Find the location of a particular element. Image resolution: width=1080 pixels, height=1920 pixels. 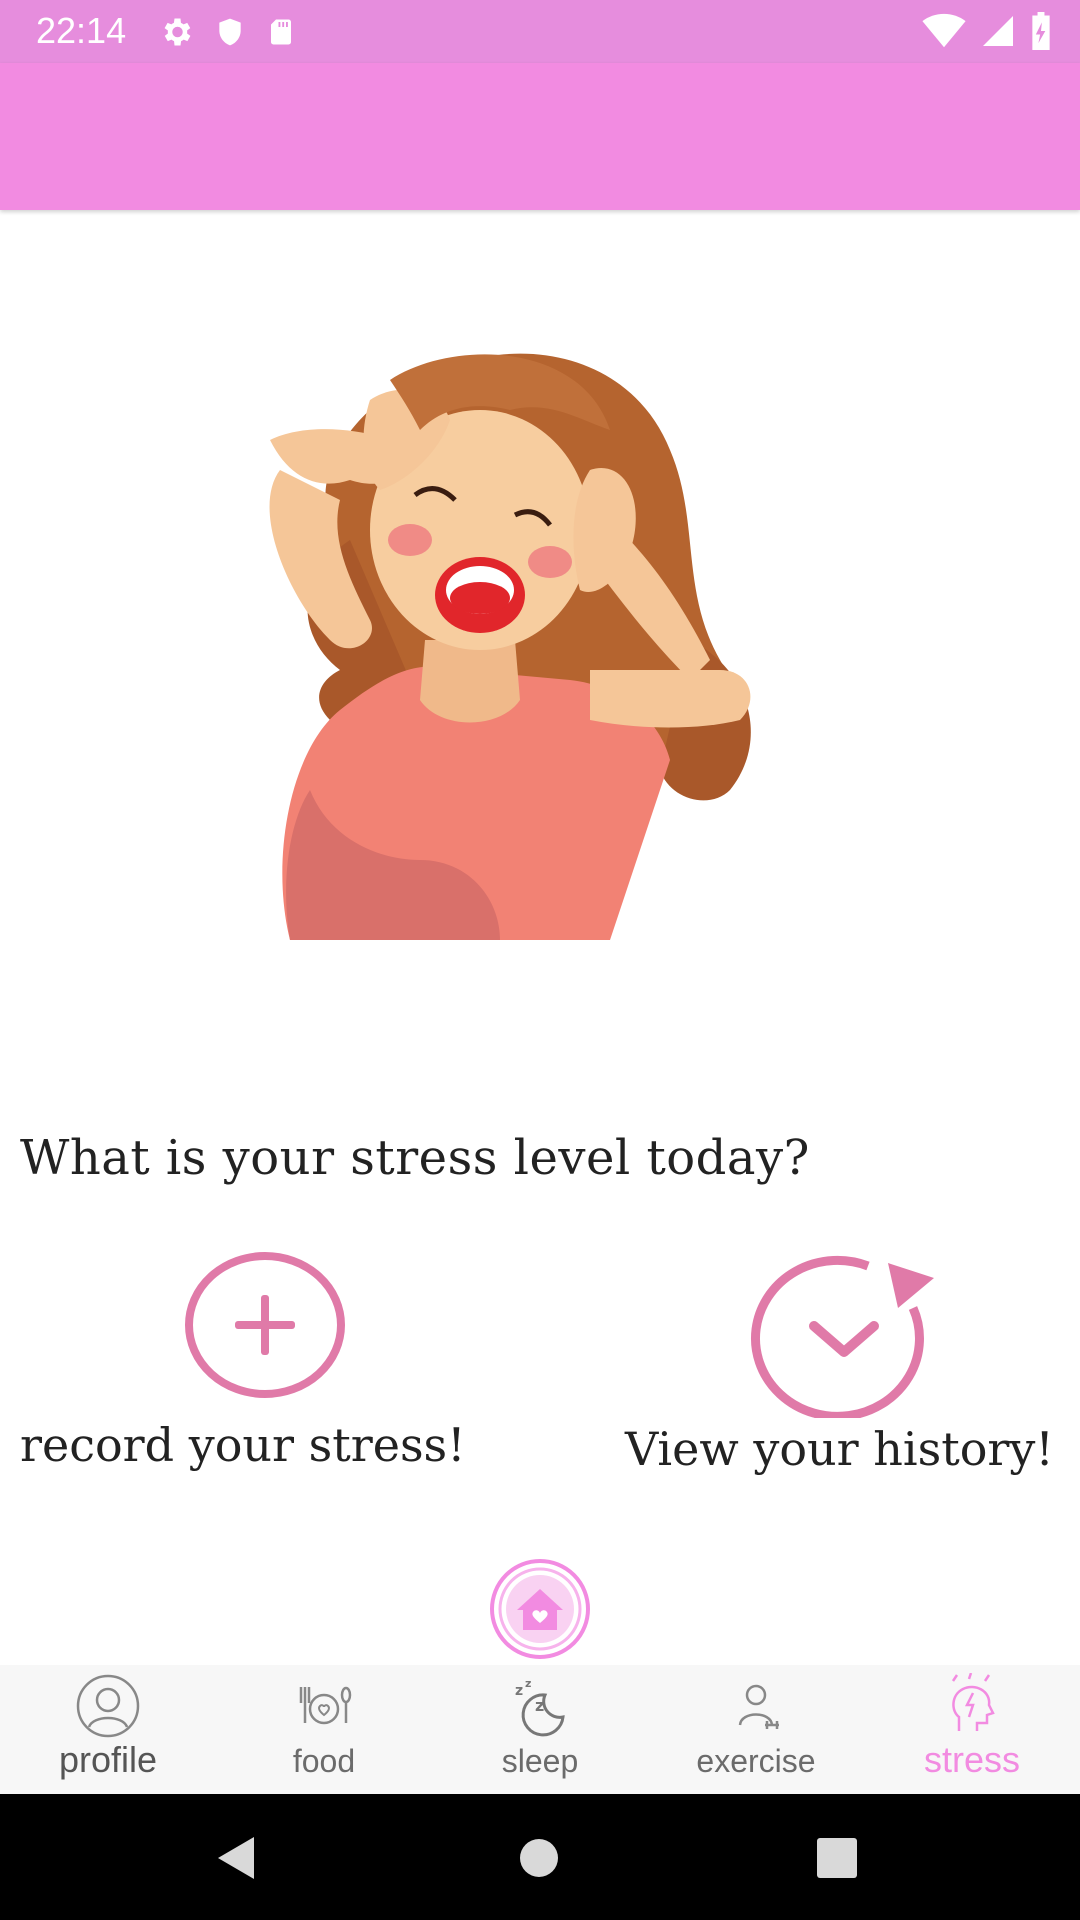

view-history-label: View your history! is located at coordinates (839, 1449).